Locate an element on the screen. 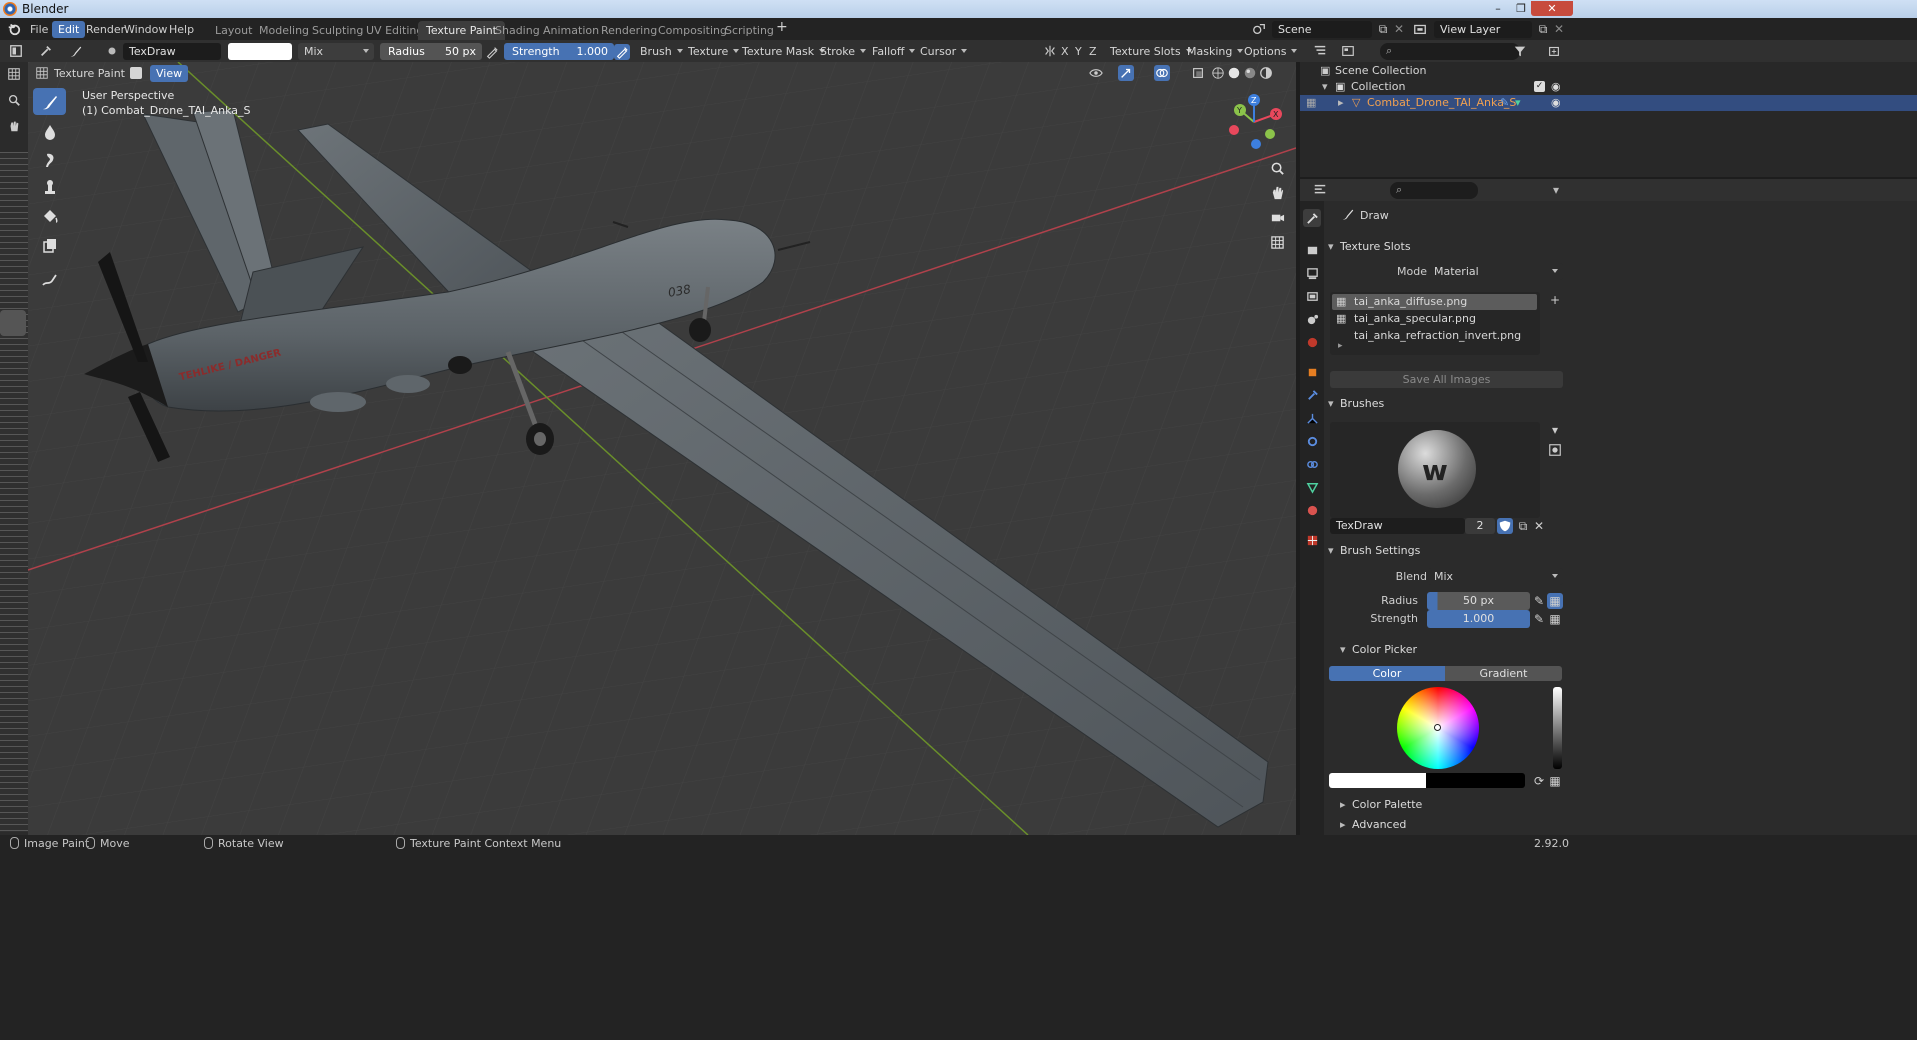  save-all-images-button: Save All Images is located at coordinates (1446, 379).